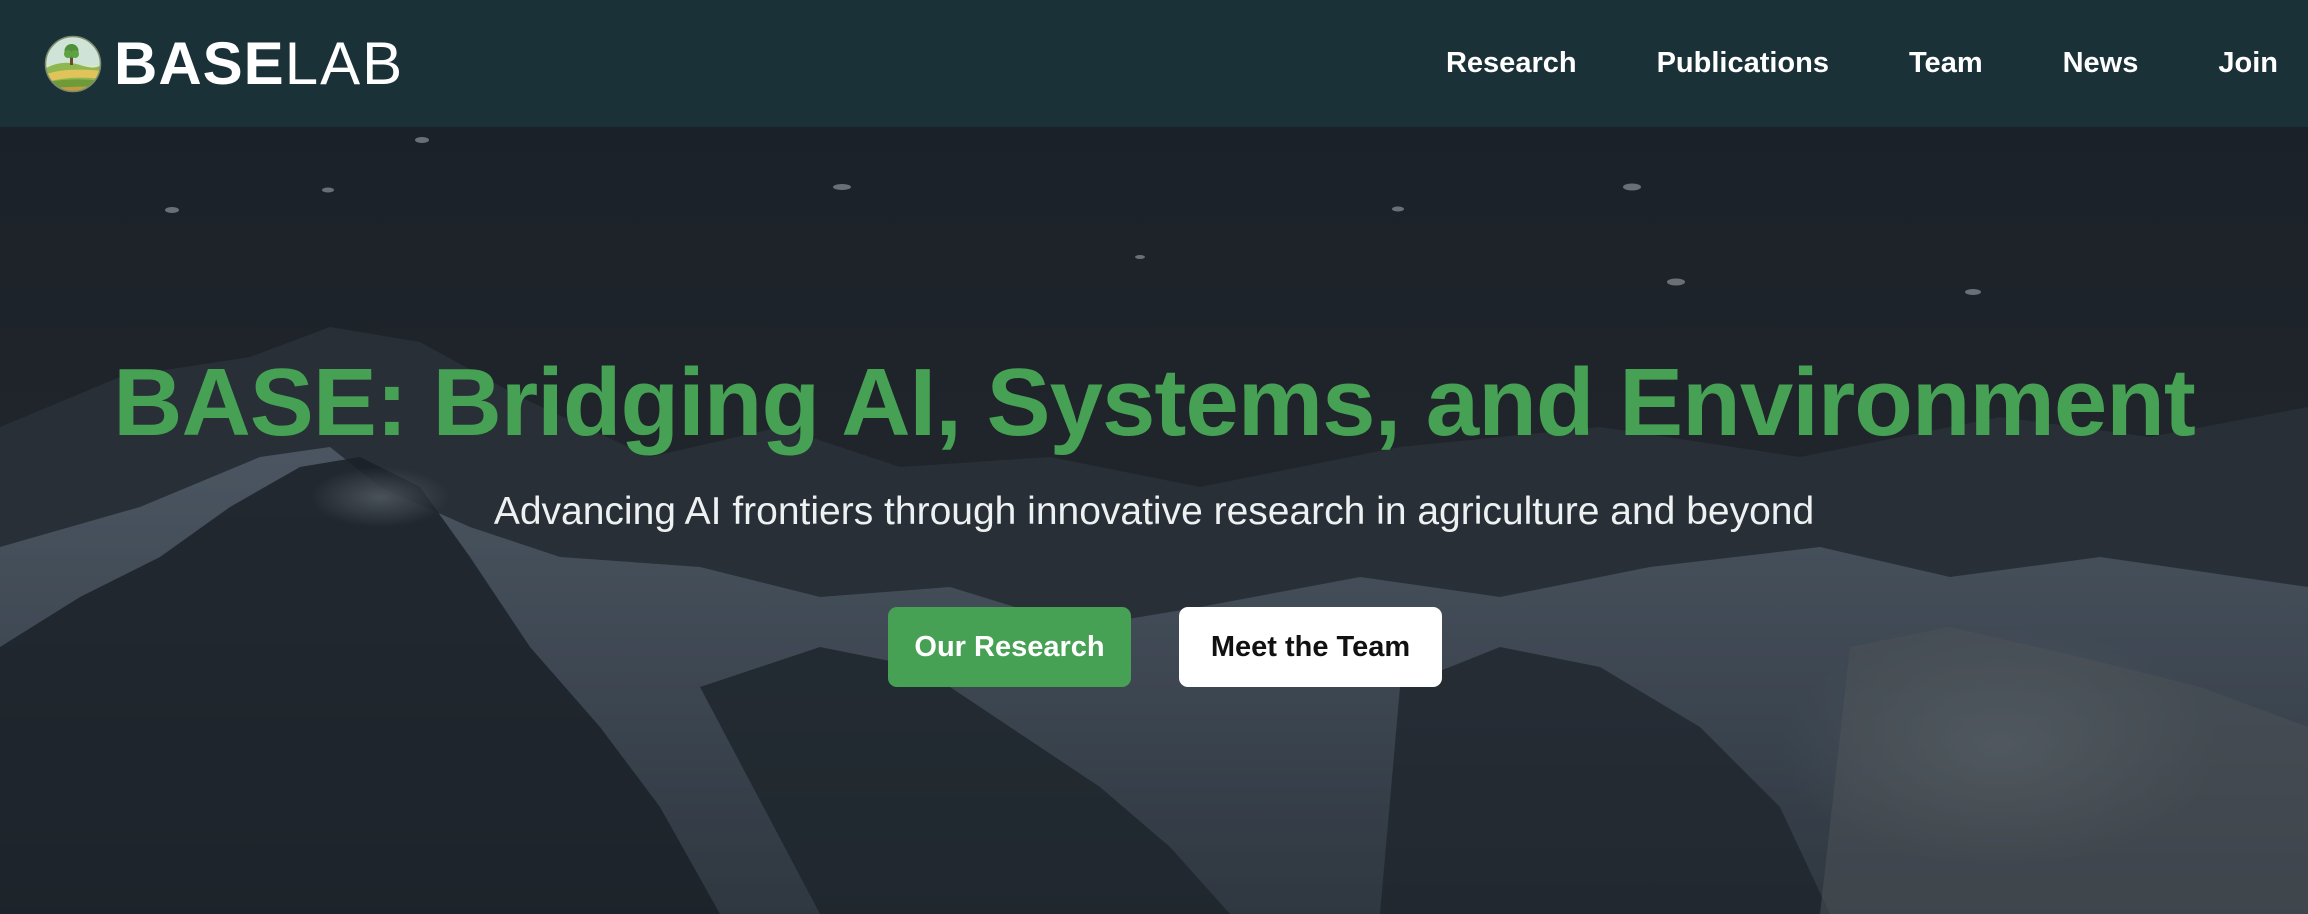  What do you see at coordinates (199, 63) in the screenshot?
I see `brand-bold-text: BASE` at bounding box center [199, 63].